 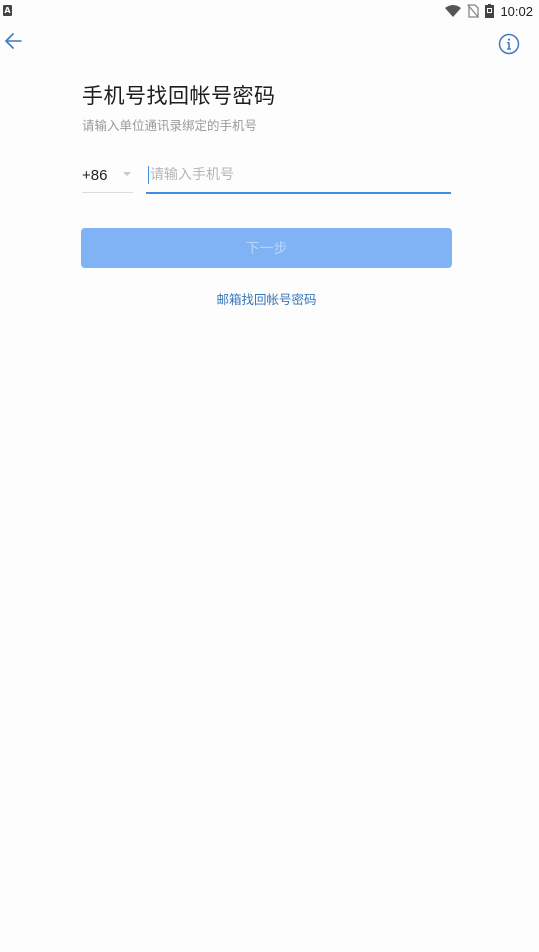 What do you see at coordinates (473, 11) in the screenshot?
I see `no-sim-icon` at bounding box center [473, 11].